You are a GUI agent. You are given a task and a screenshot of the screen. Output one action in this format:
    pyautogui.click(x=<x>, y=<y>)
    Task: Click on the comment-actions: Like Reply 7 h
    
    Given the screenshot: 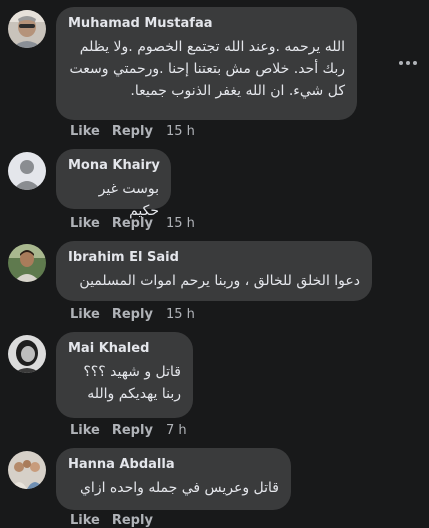 What is the action you would take?
    pyautogui.click(x=128, y=430)
    